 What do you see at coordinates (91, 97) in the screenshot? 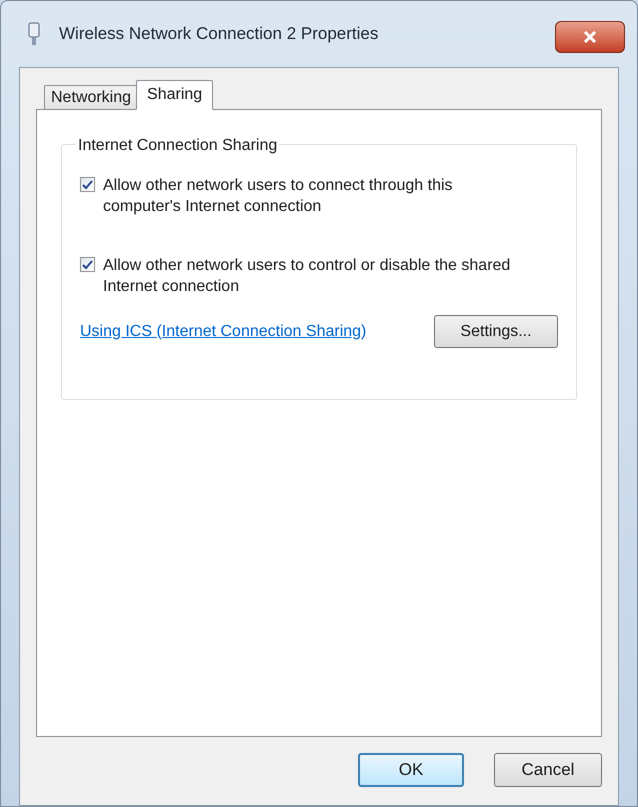
I see `tab: Networking` at bounding box center [91, 97].